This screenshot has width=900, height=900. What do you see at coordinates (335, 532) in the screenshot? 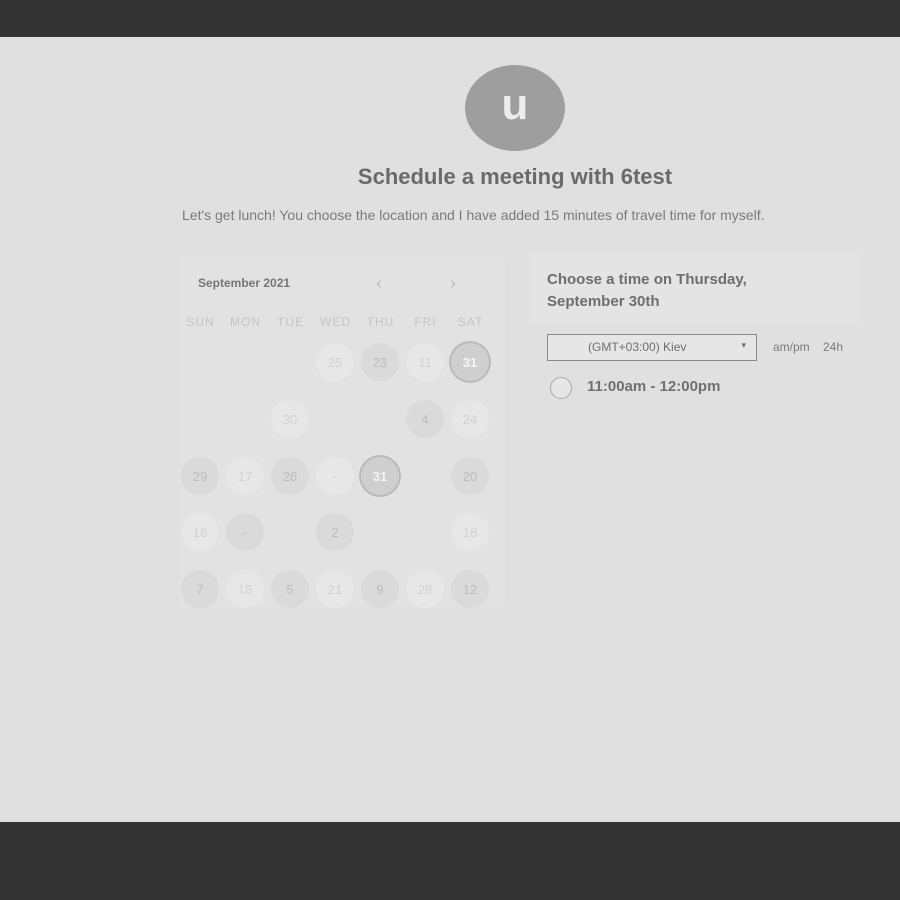
I see `calendar-day: 2` at bounding box center [335, 532].